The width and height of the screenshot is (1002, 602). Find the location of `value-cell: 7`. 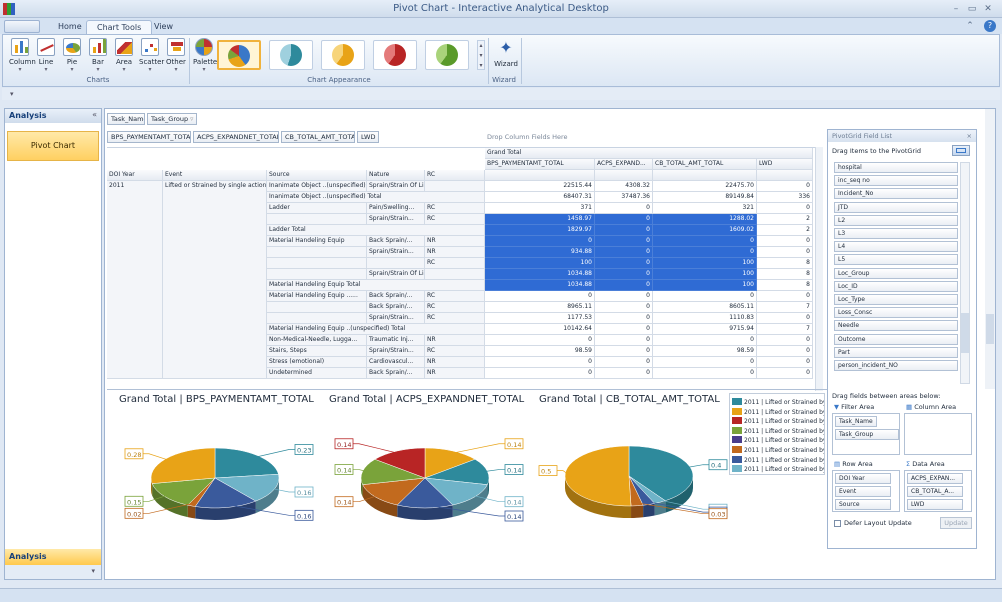

value-cell: 7 is located at coordinates (785, 307).